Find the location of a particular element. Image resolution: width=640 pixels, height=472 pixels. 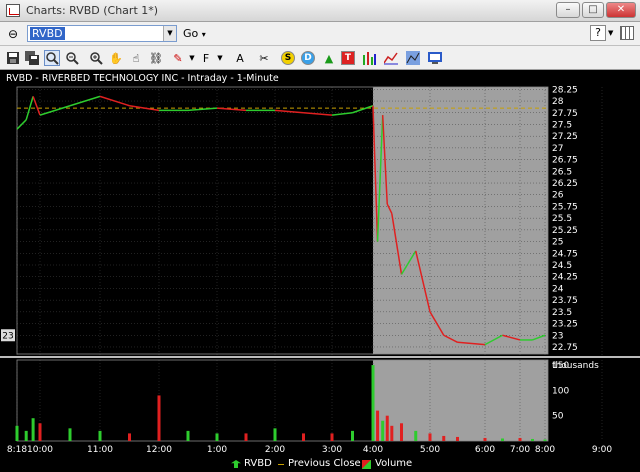

monitor-icon is located at coordinates (435, 58).